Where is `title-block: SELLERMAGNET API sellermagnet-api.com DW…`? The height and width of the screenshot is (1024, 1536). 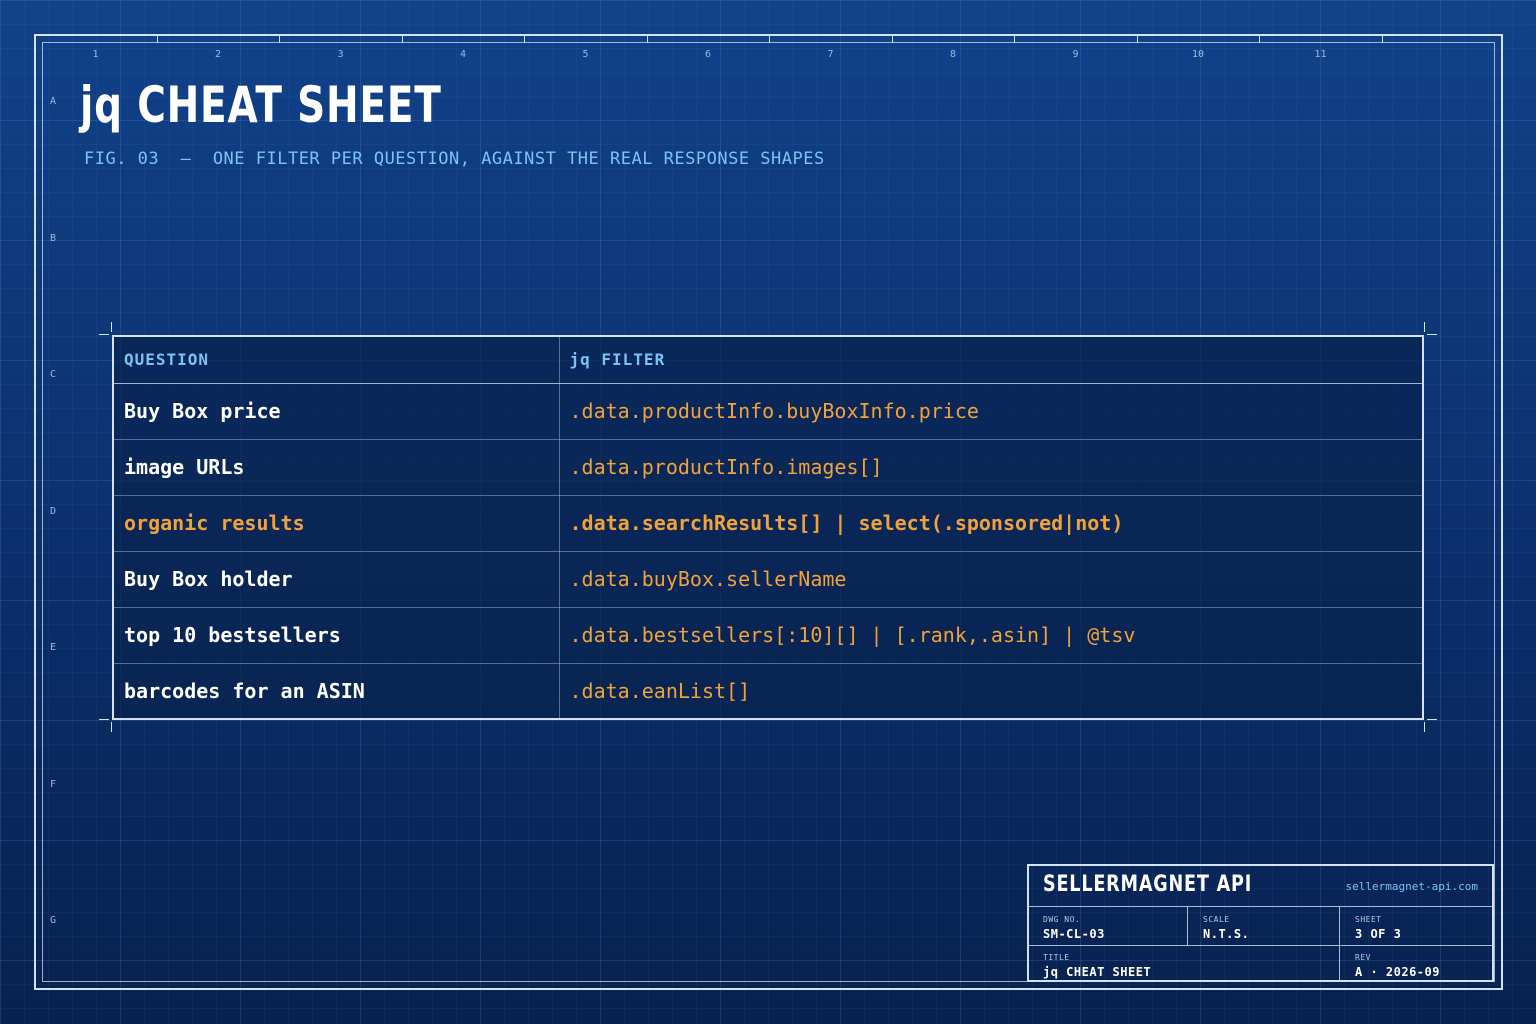 title-block: SELLERMAGNET API sellermagnet-api.com DW… is located at coordinates (1260, 923).